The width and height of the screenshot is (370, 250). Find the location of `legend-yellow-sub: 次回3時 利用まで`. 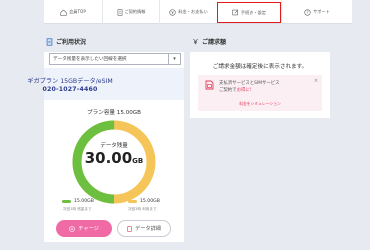

legend-yellow-sub: 次回3時 利用まで is located at coordinates (142, 209).